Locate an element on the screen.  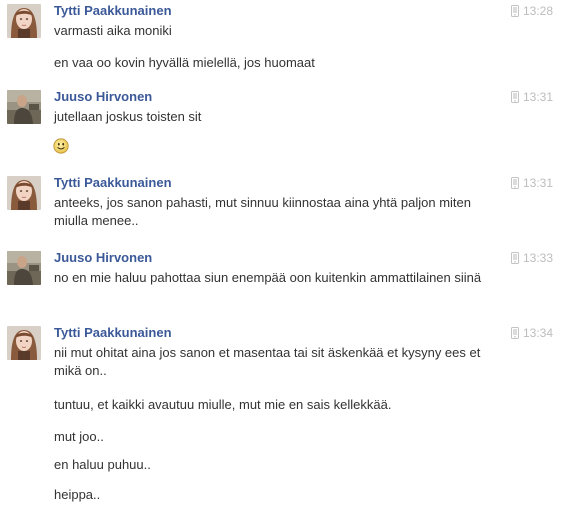
message-text: varmasti aika moniki is located at coordinates (113, 30).